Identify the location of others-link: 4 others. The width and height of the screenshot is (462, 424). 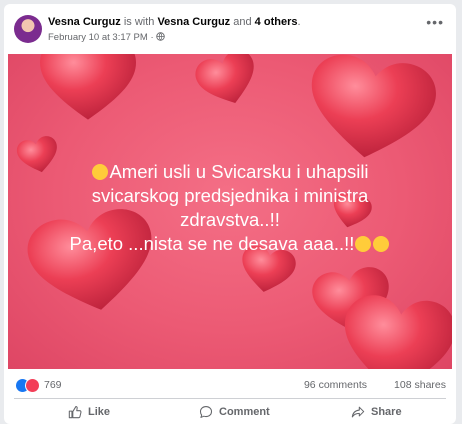
(276, 22).